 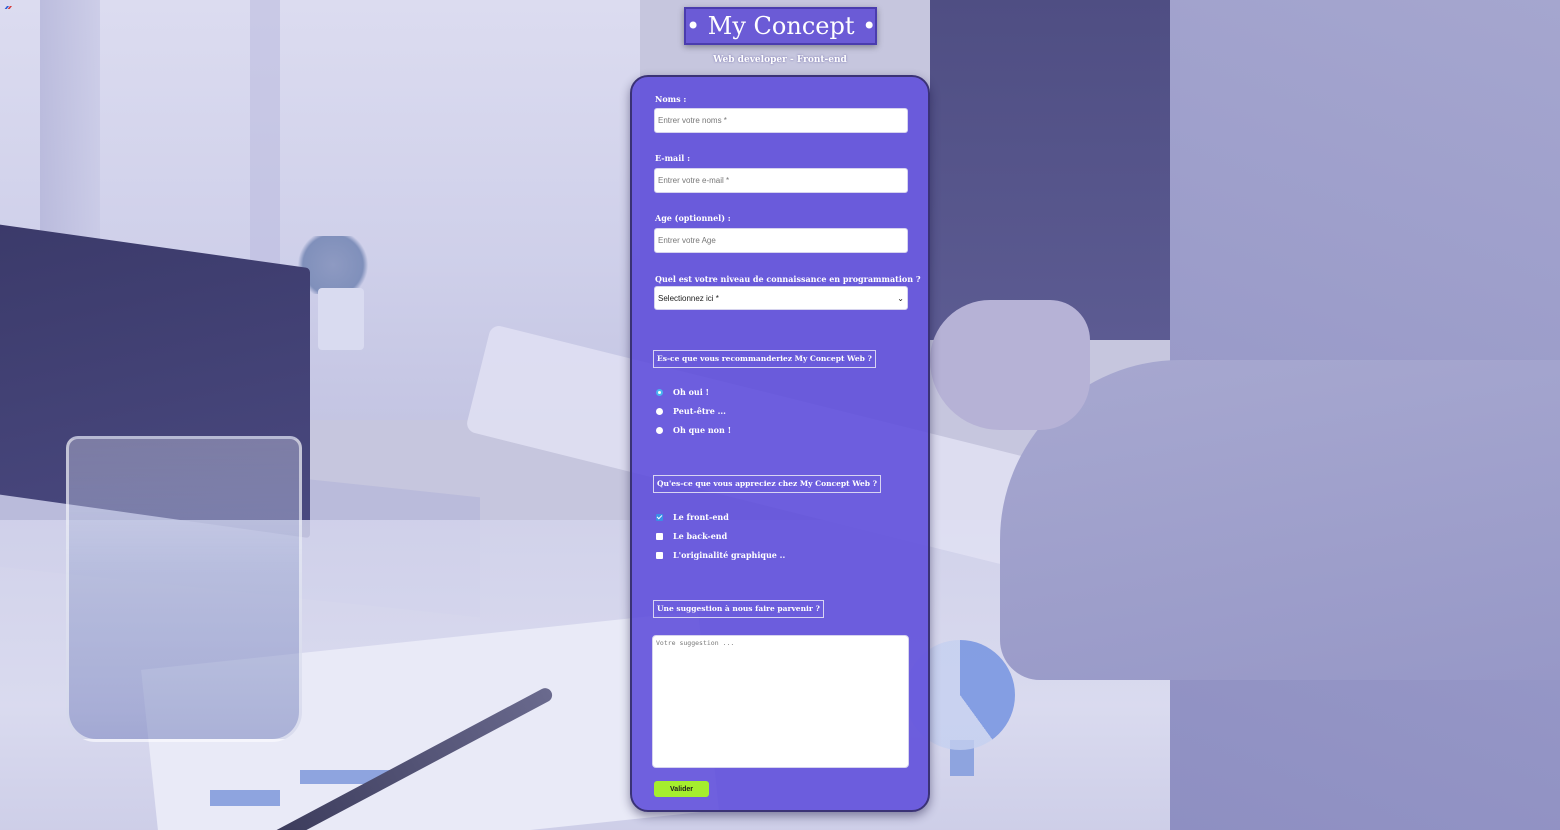 What do you see at coordinates (1280, 520) in the screenshot?
I see `background-sleeve` at bounding box center [1280, 520].